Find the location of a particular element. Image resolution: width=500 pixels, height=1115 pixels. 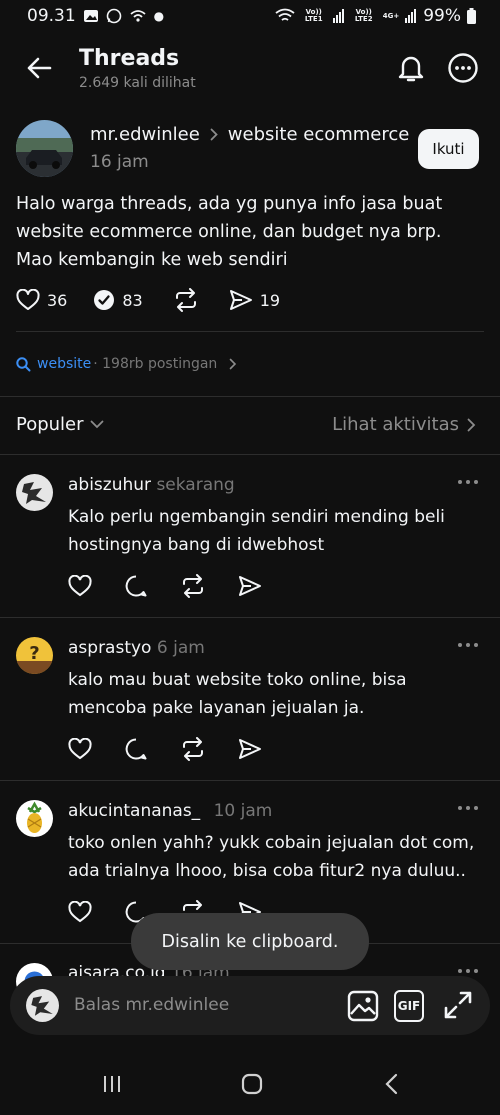

post-author-line: mr.edwinlee website ecommerce is located at coordinates (249, 134).